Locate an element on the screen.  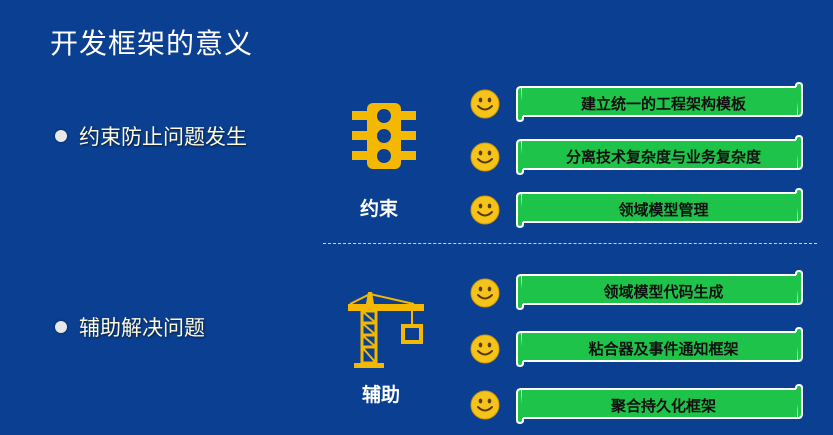
traffic-light-icon is located at coordinates (384, 136).